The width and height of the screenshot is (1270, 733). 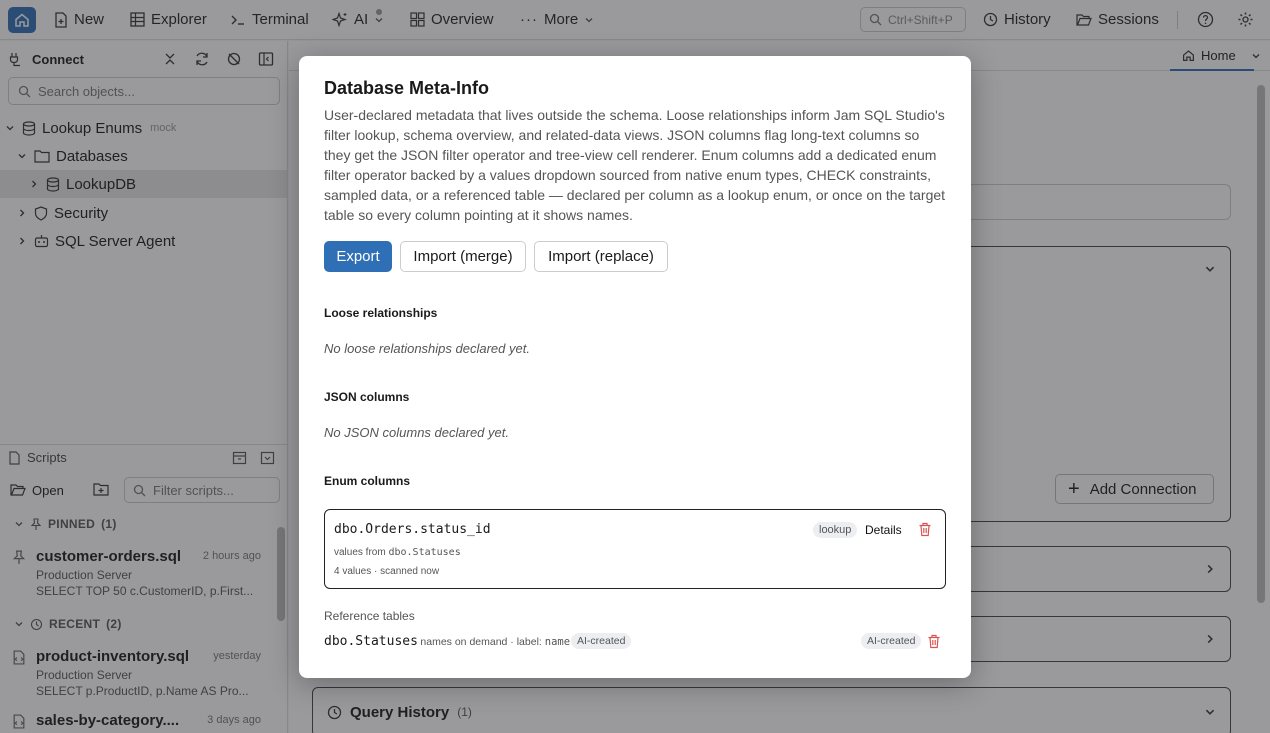 I want to click on json-columns-empty: No JSON columns declared yet., so click(x=416, y=432).